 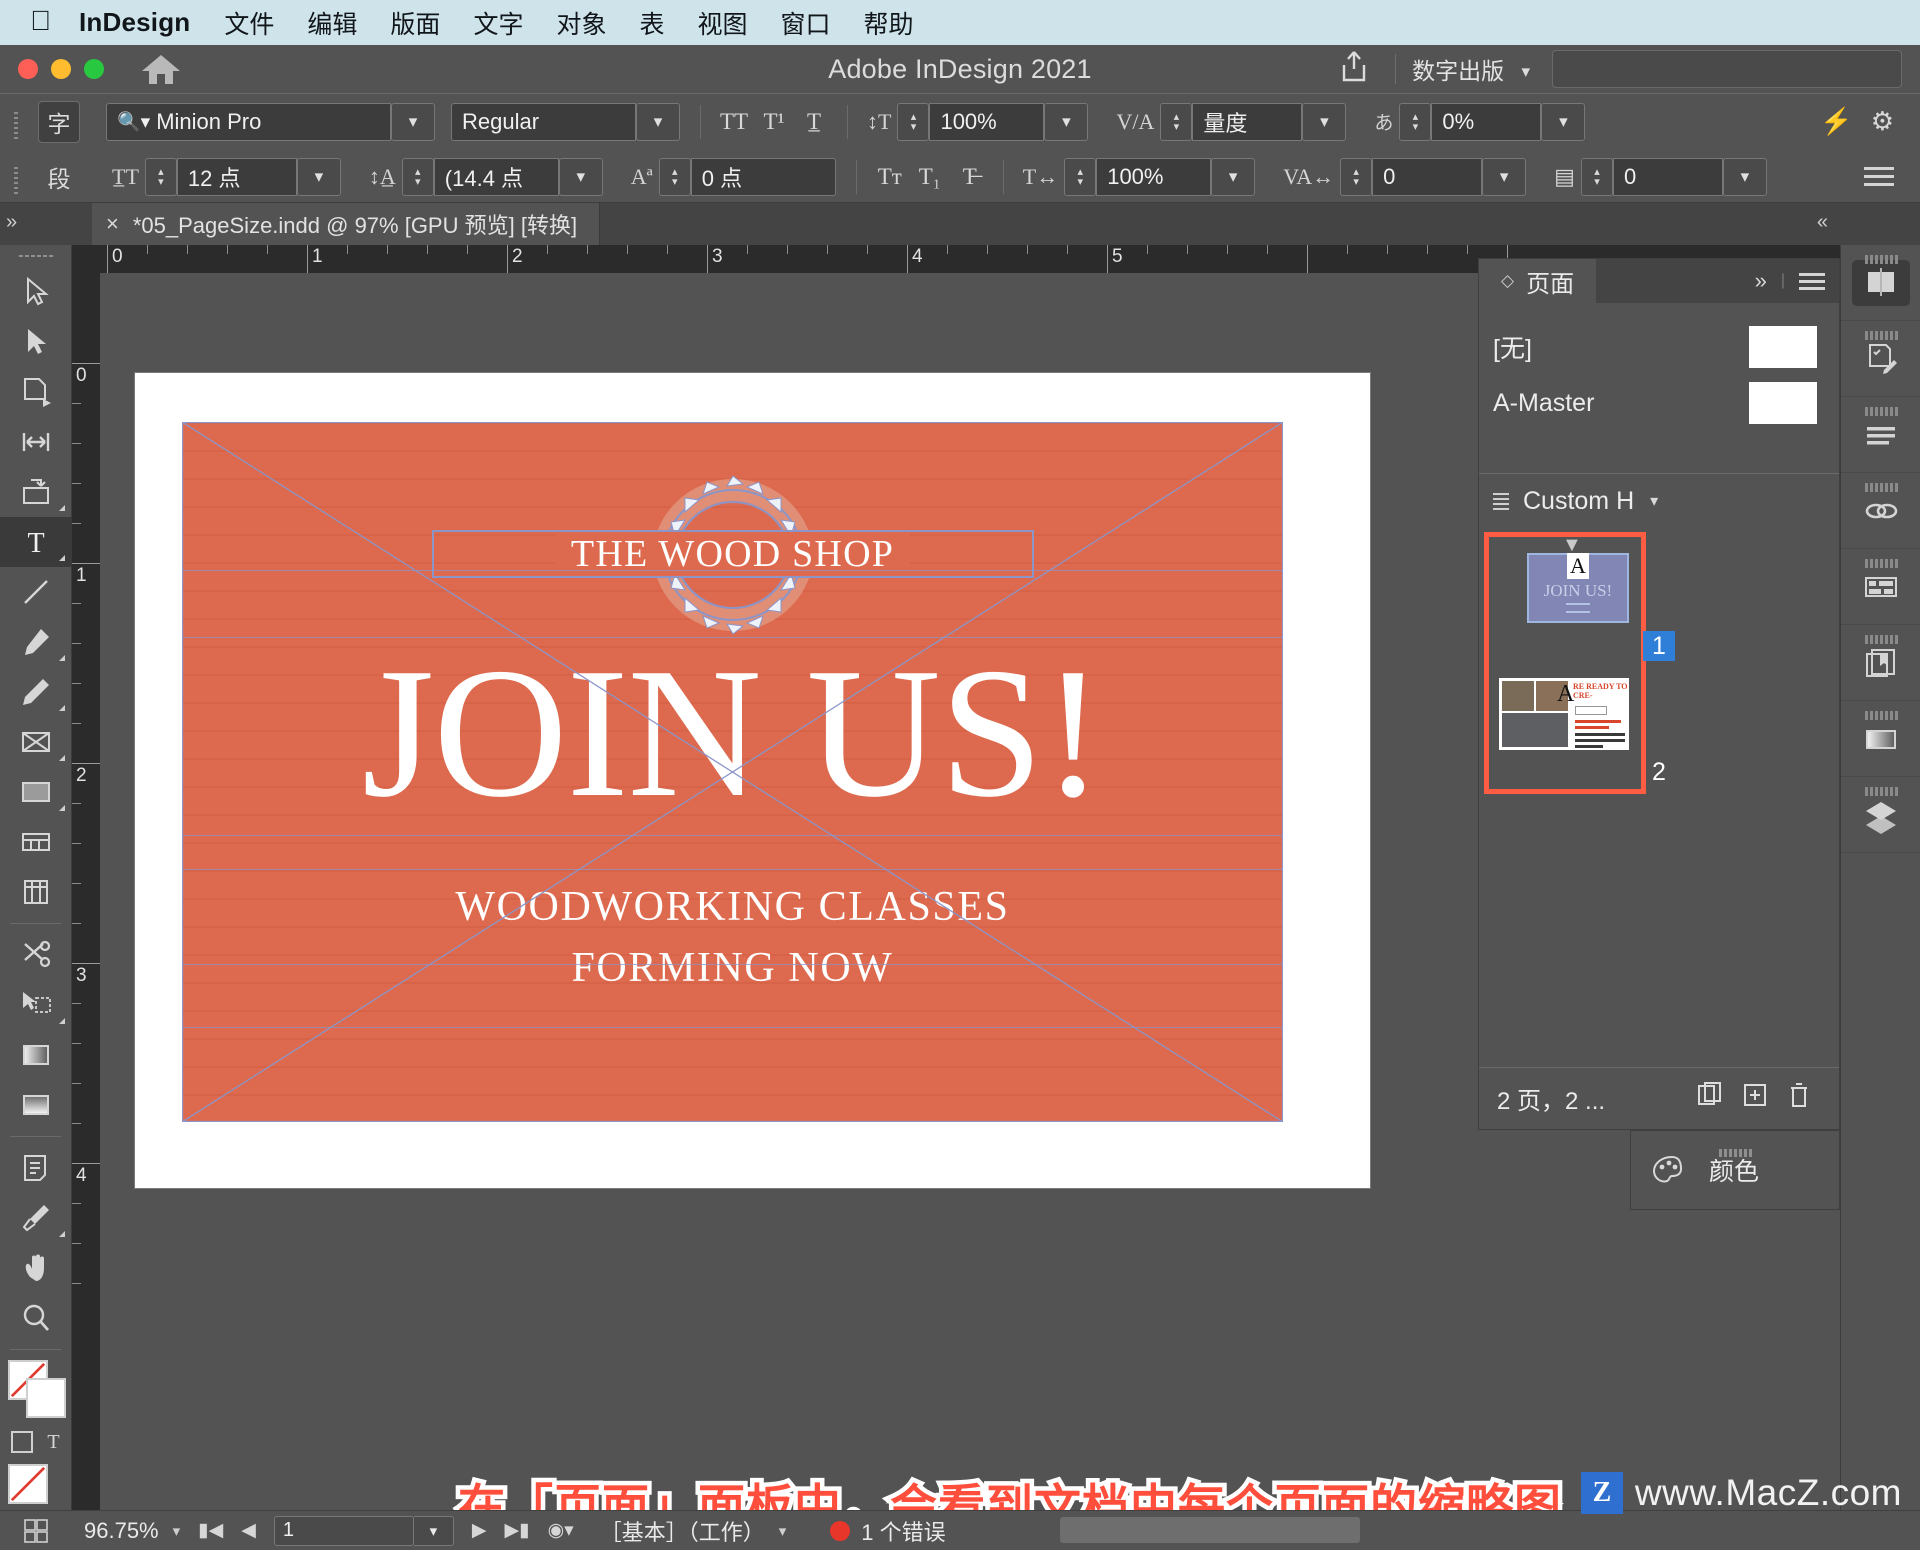 What do you see at coordinates (160, 176) in the screenshot?
I see `font-size-stepper: ▴ ▾` at bounding box center [160, 176].